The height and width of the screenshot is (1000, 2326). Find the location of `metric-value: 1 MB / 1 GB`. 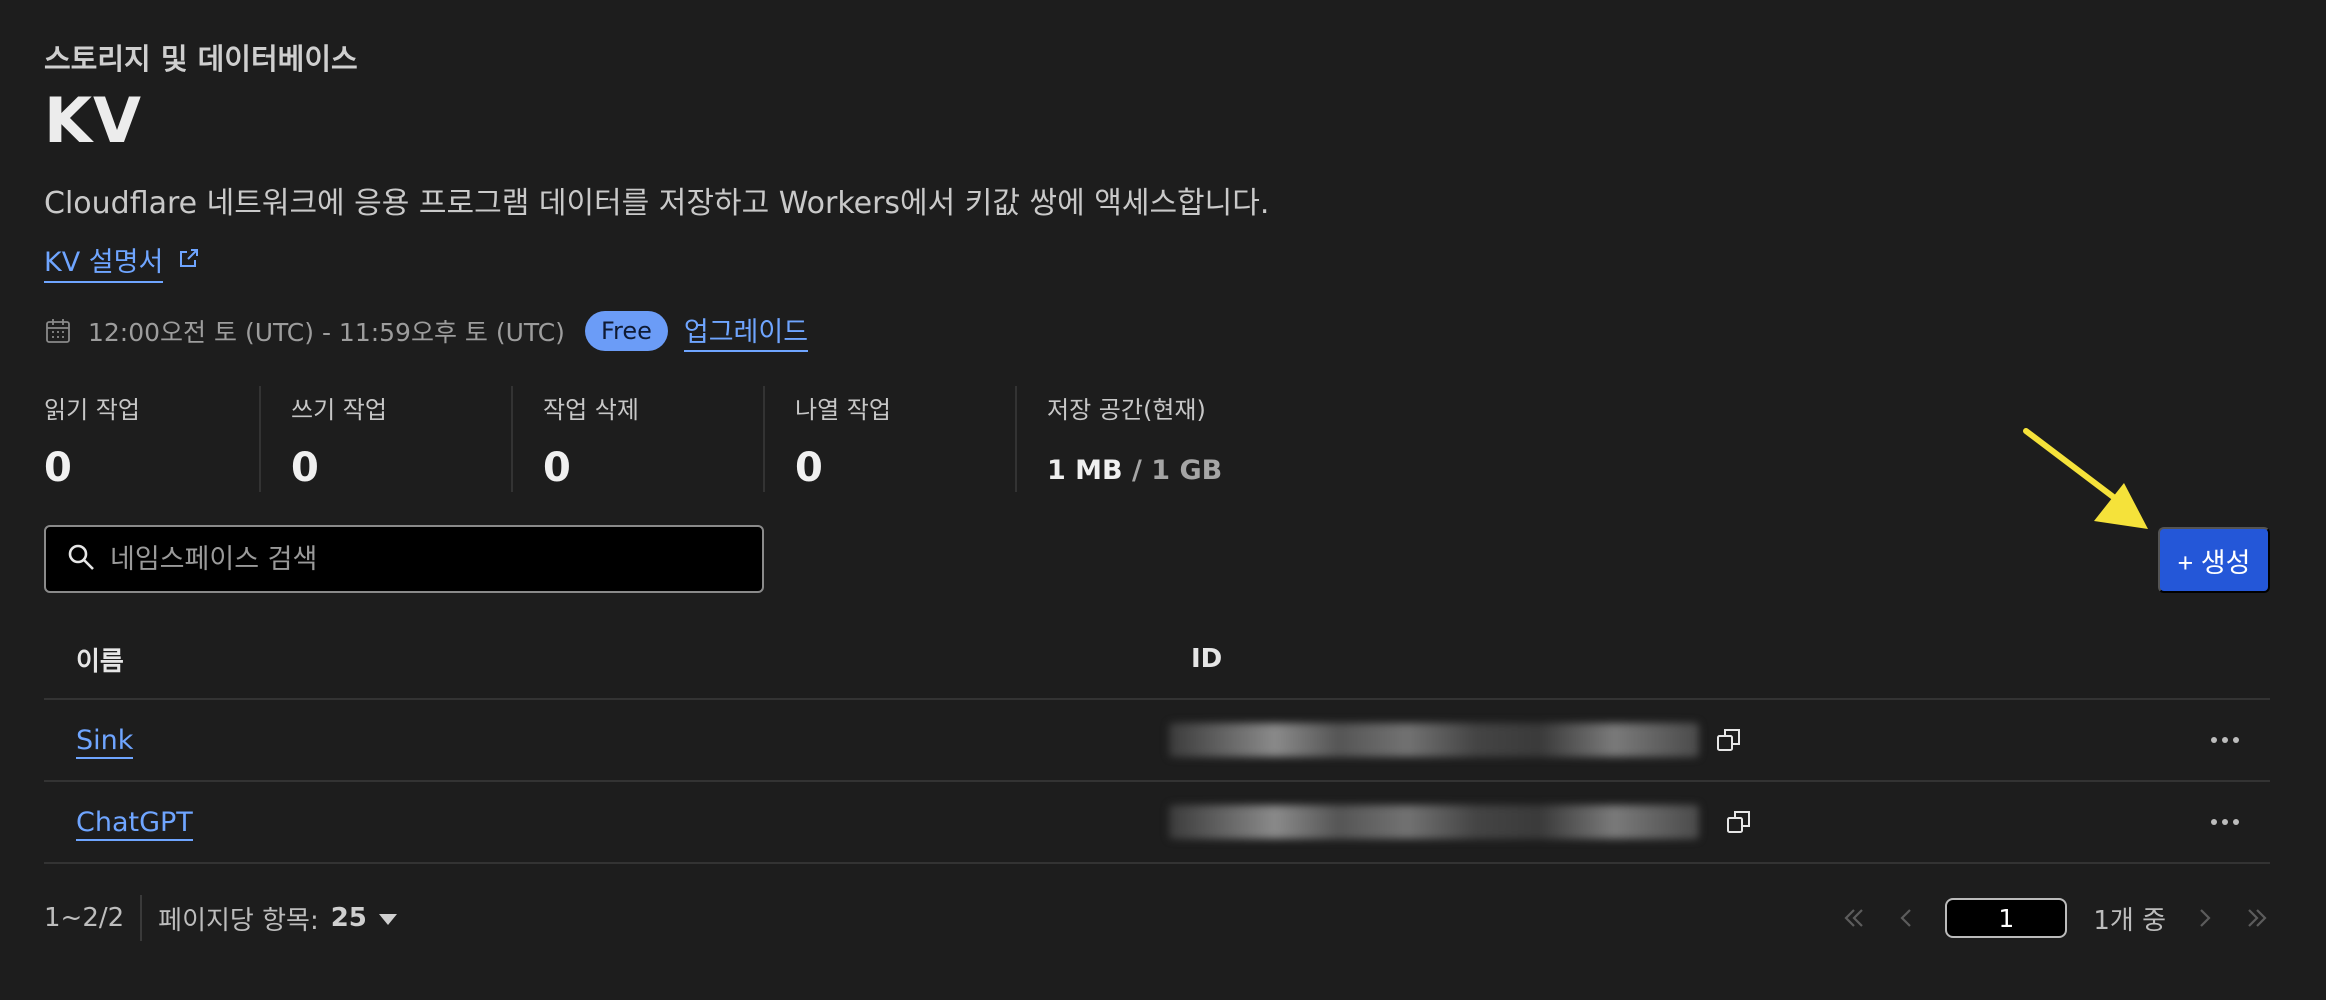

metric-value: 1 MB / 1 GB is located at coordinates (1146, 470).